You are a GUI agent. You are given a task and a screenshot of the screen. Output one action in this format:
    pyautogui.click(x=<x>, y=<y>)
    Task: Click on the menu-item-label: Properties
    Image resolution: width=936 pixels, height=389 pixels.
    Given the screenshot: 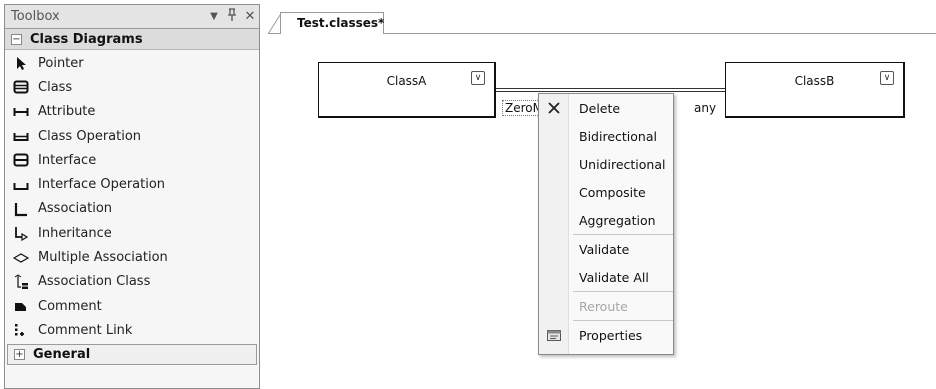 What is the action you would take?
    pyautogui.click(x=611, y=335)
    